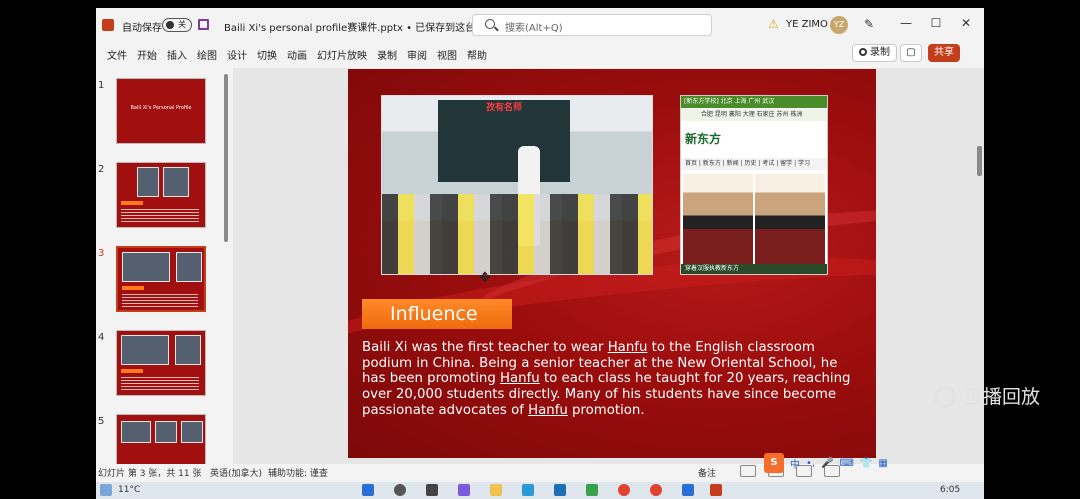 The image size is (1080, 499). What do you see at coordinates (869, 24) in the screenshot?
I see `pen-icon: ✎` at bounding box center [869, 24].